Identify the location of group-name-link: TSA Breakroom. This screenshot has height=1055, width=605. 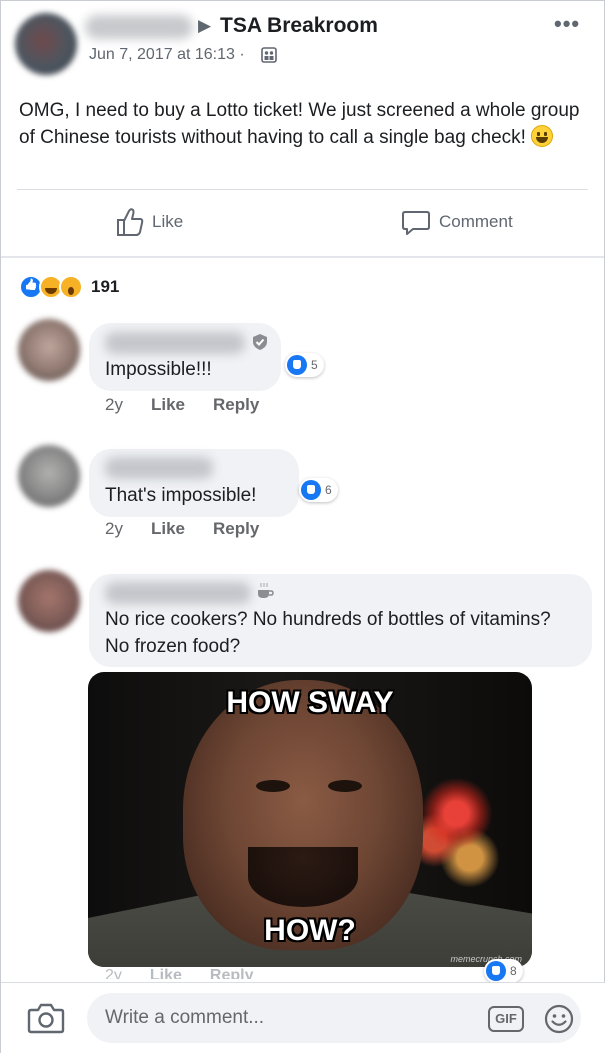
(299, 26).